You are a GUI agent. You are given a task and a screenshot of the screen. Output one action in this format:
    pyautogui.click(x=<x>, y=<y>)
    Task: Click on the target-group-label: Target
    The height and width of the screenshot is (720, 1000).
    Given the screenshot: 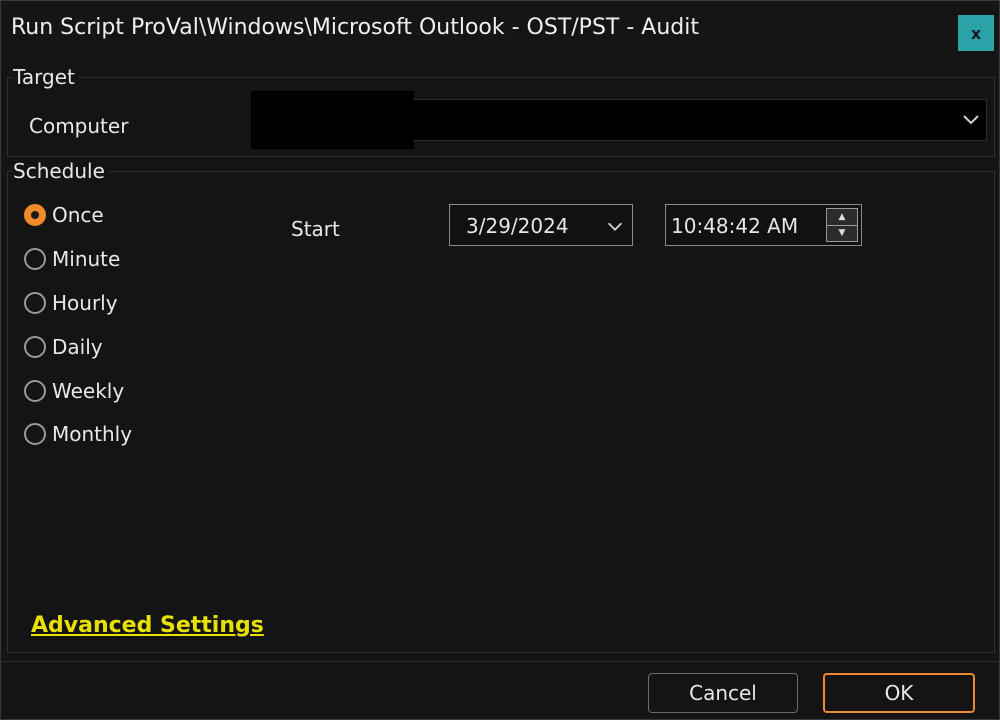 What is the action you would take?
    pyautogui.click(x=46, y=77)
    